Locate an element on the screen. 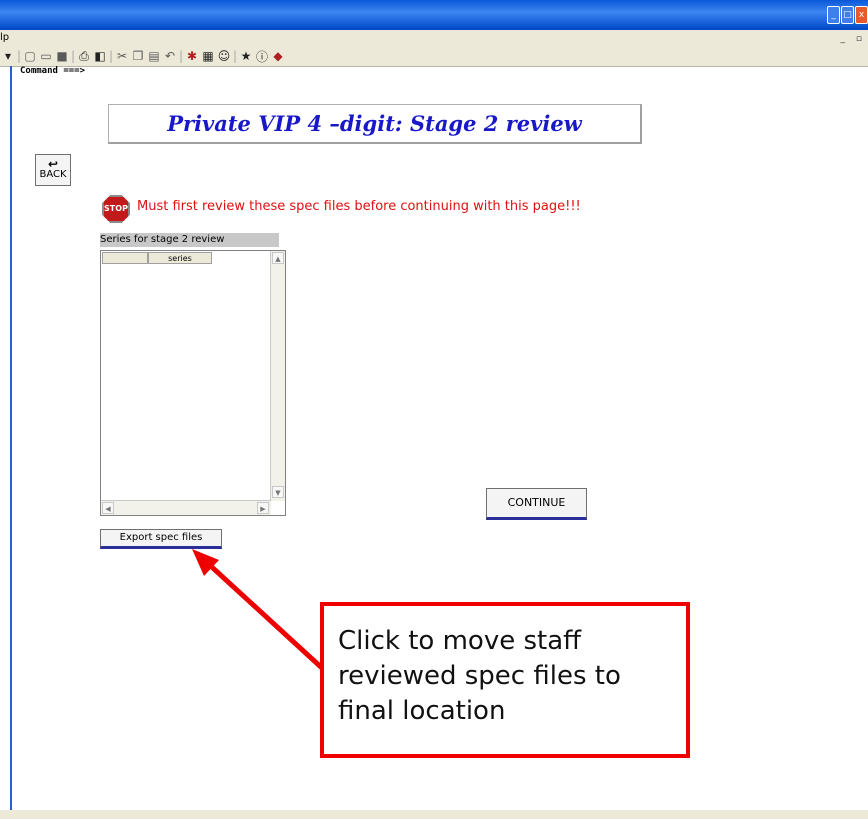  callout-arrow-line is located at coordinates (262, 613).